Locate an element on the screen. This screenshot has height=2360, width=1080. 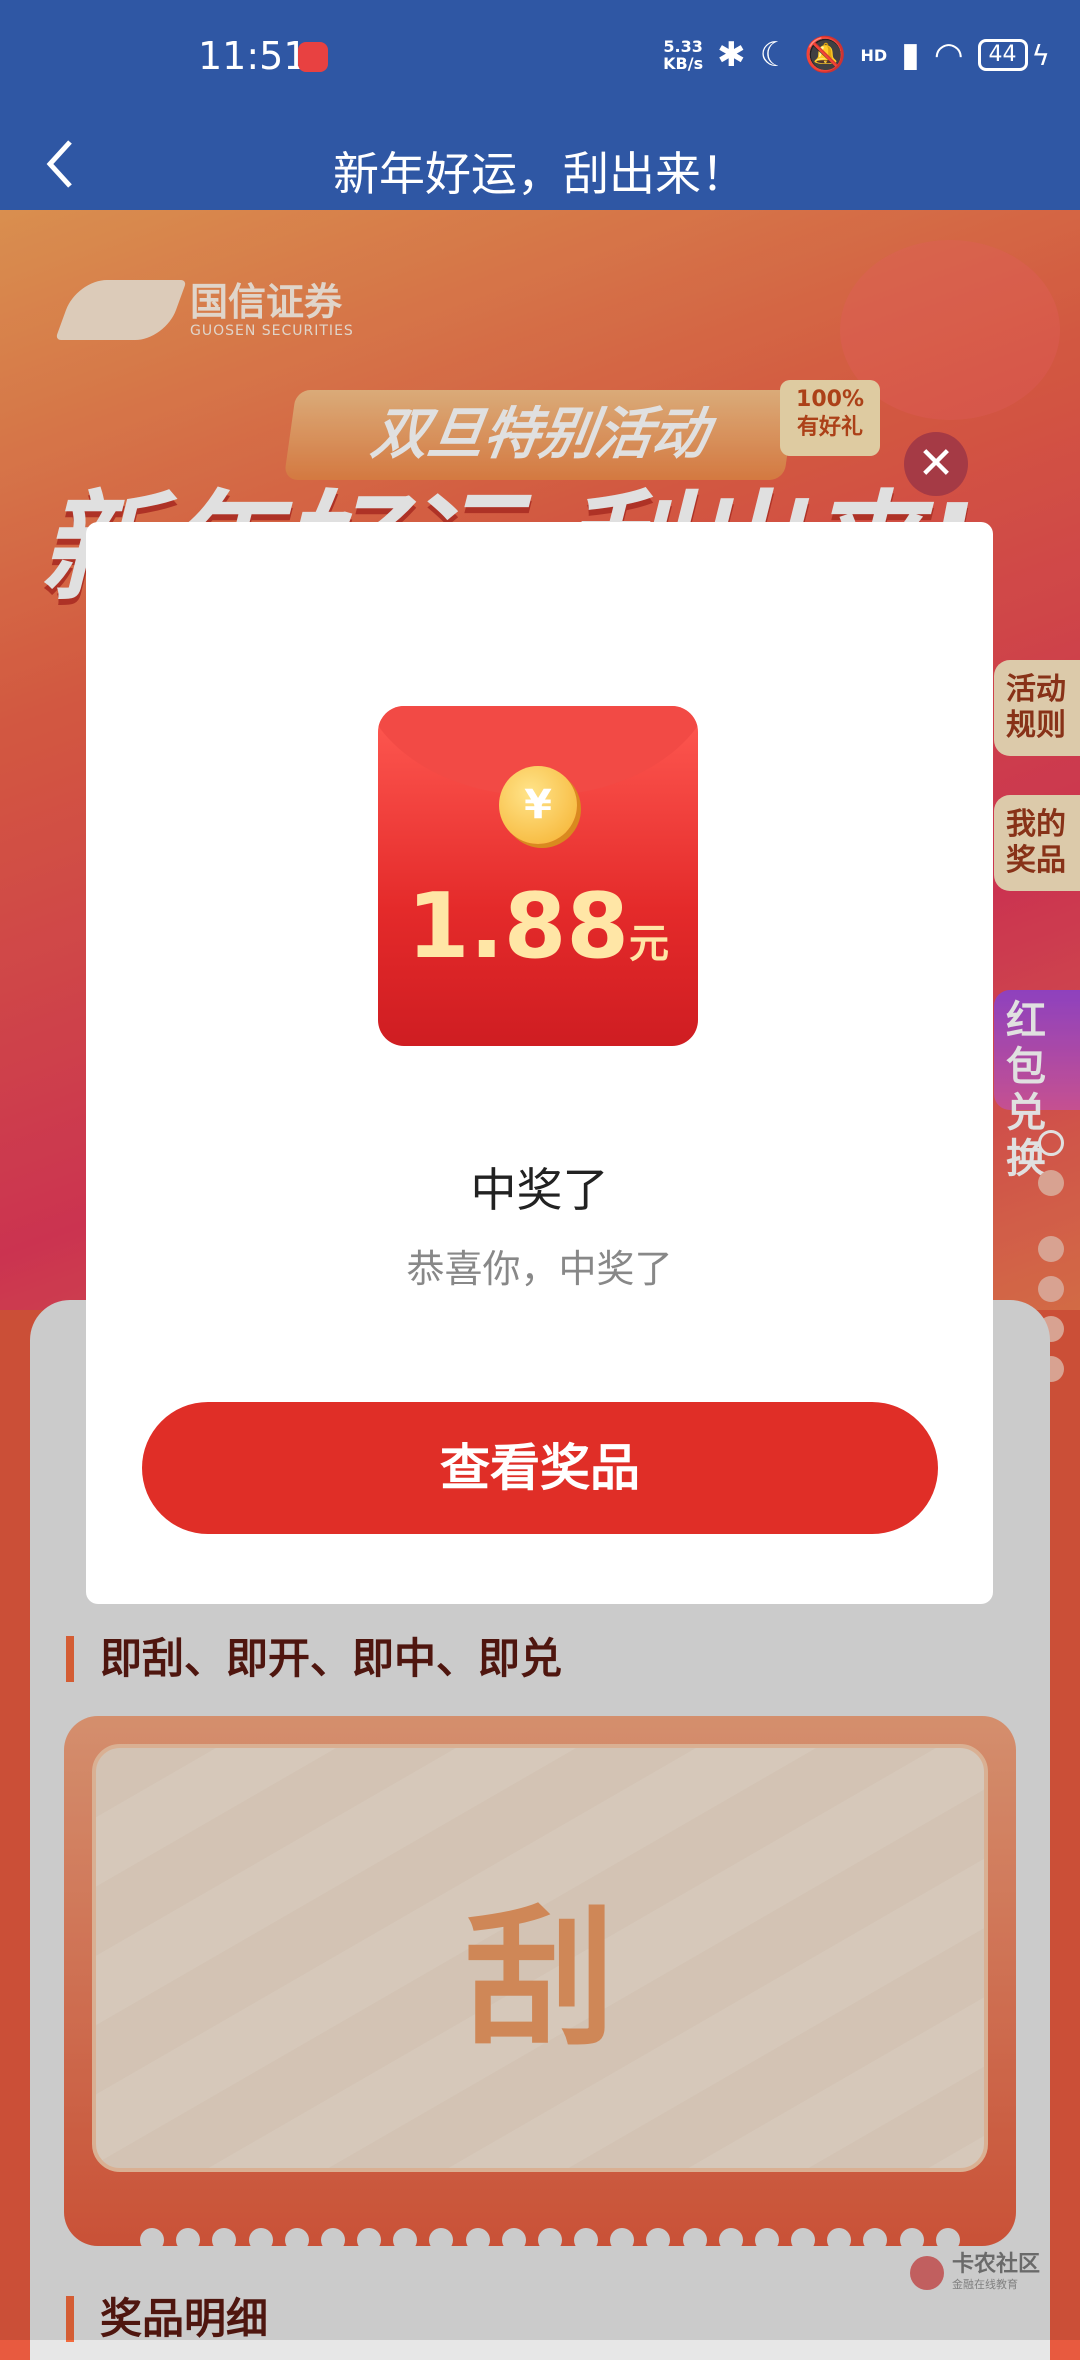
status-icons: 5.33 KB/s ✱ ☾ 🔕 HD ▮ ◠ 44 ϟ is located at coordinates (856, 55).